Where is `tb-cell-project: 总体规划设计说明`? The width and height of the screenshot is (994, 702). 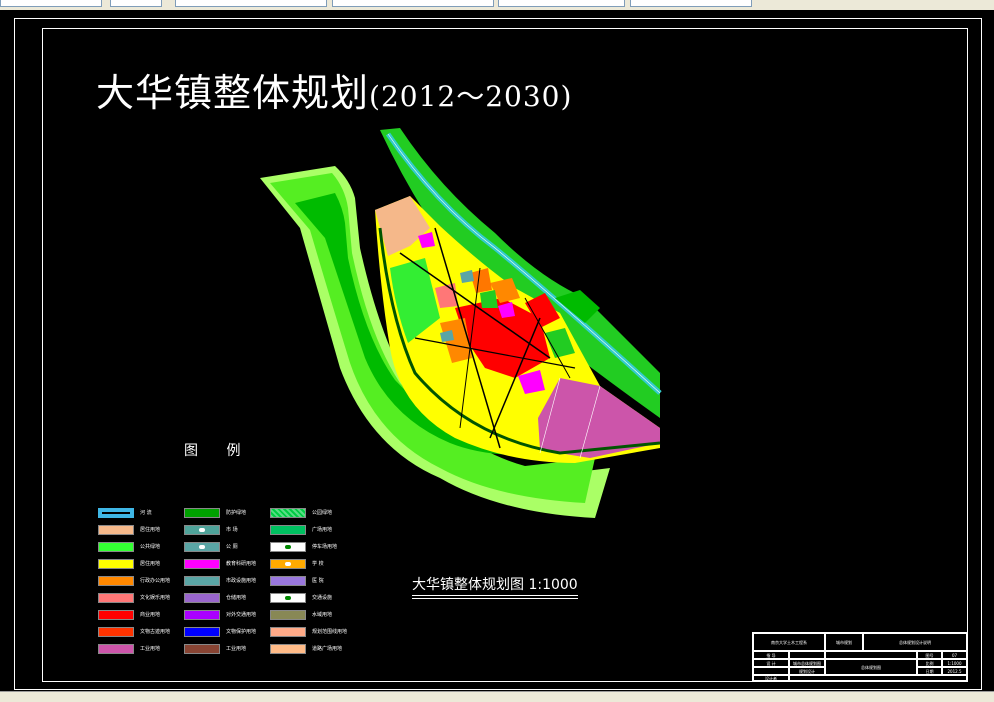 tb-cell-project: 总体规划设计说明 is located at coordinates (915, 642).